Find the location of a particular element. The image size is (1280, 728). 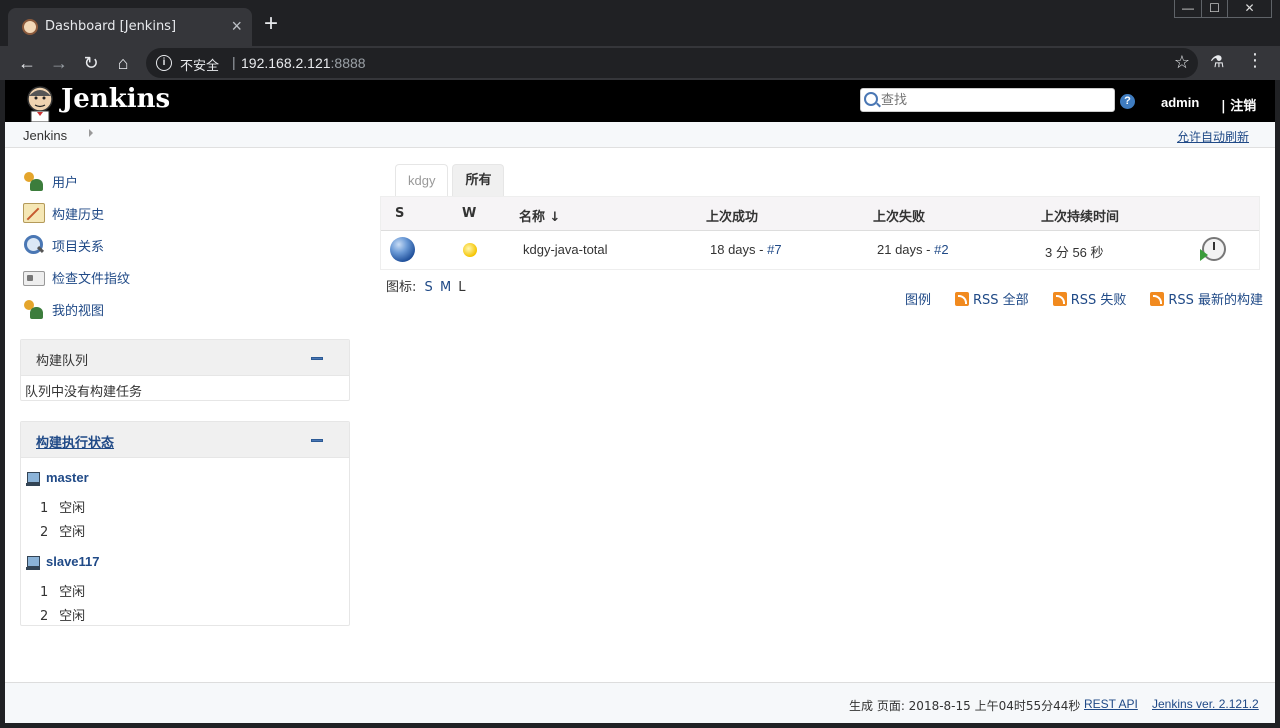

task-project-relationship-label: 项目关系 is located at coordinates (78, 245).